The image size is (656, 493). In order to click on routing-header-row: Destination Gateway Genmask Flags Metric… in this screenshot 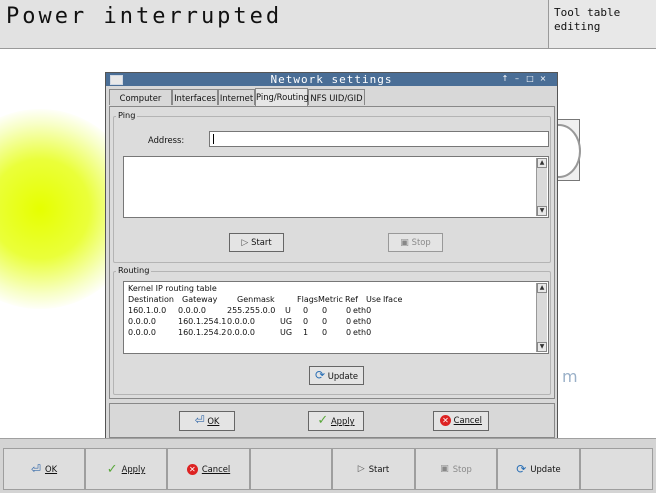, I will do `click(328, 300)`.